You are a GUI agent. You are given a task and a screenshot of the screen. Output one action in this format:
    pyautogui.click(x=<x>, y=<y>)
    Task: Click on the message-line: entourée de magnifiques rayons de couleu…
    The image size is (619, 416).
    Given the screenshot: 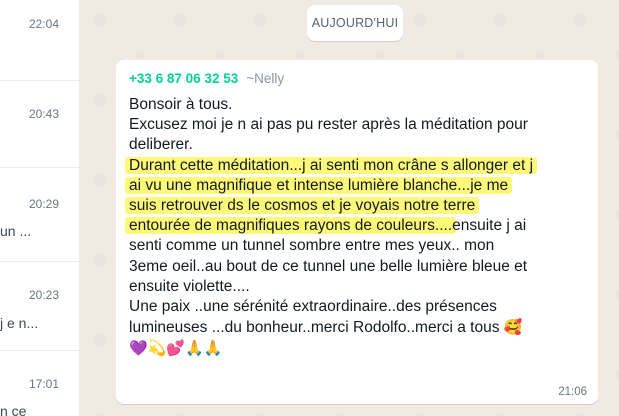 What is the action you would take?
    pyautogui.click(x=359, y=226)
    